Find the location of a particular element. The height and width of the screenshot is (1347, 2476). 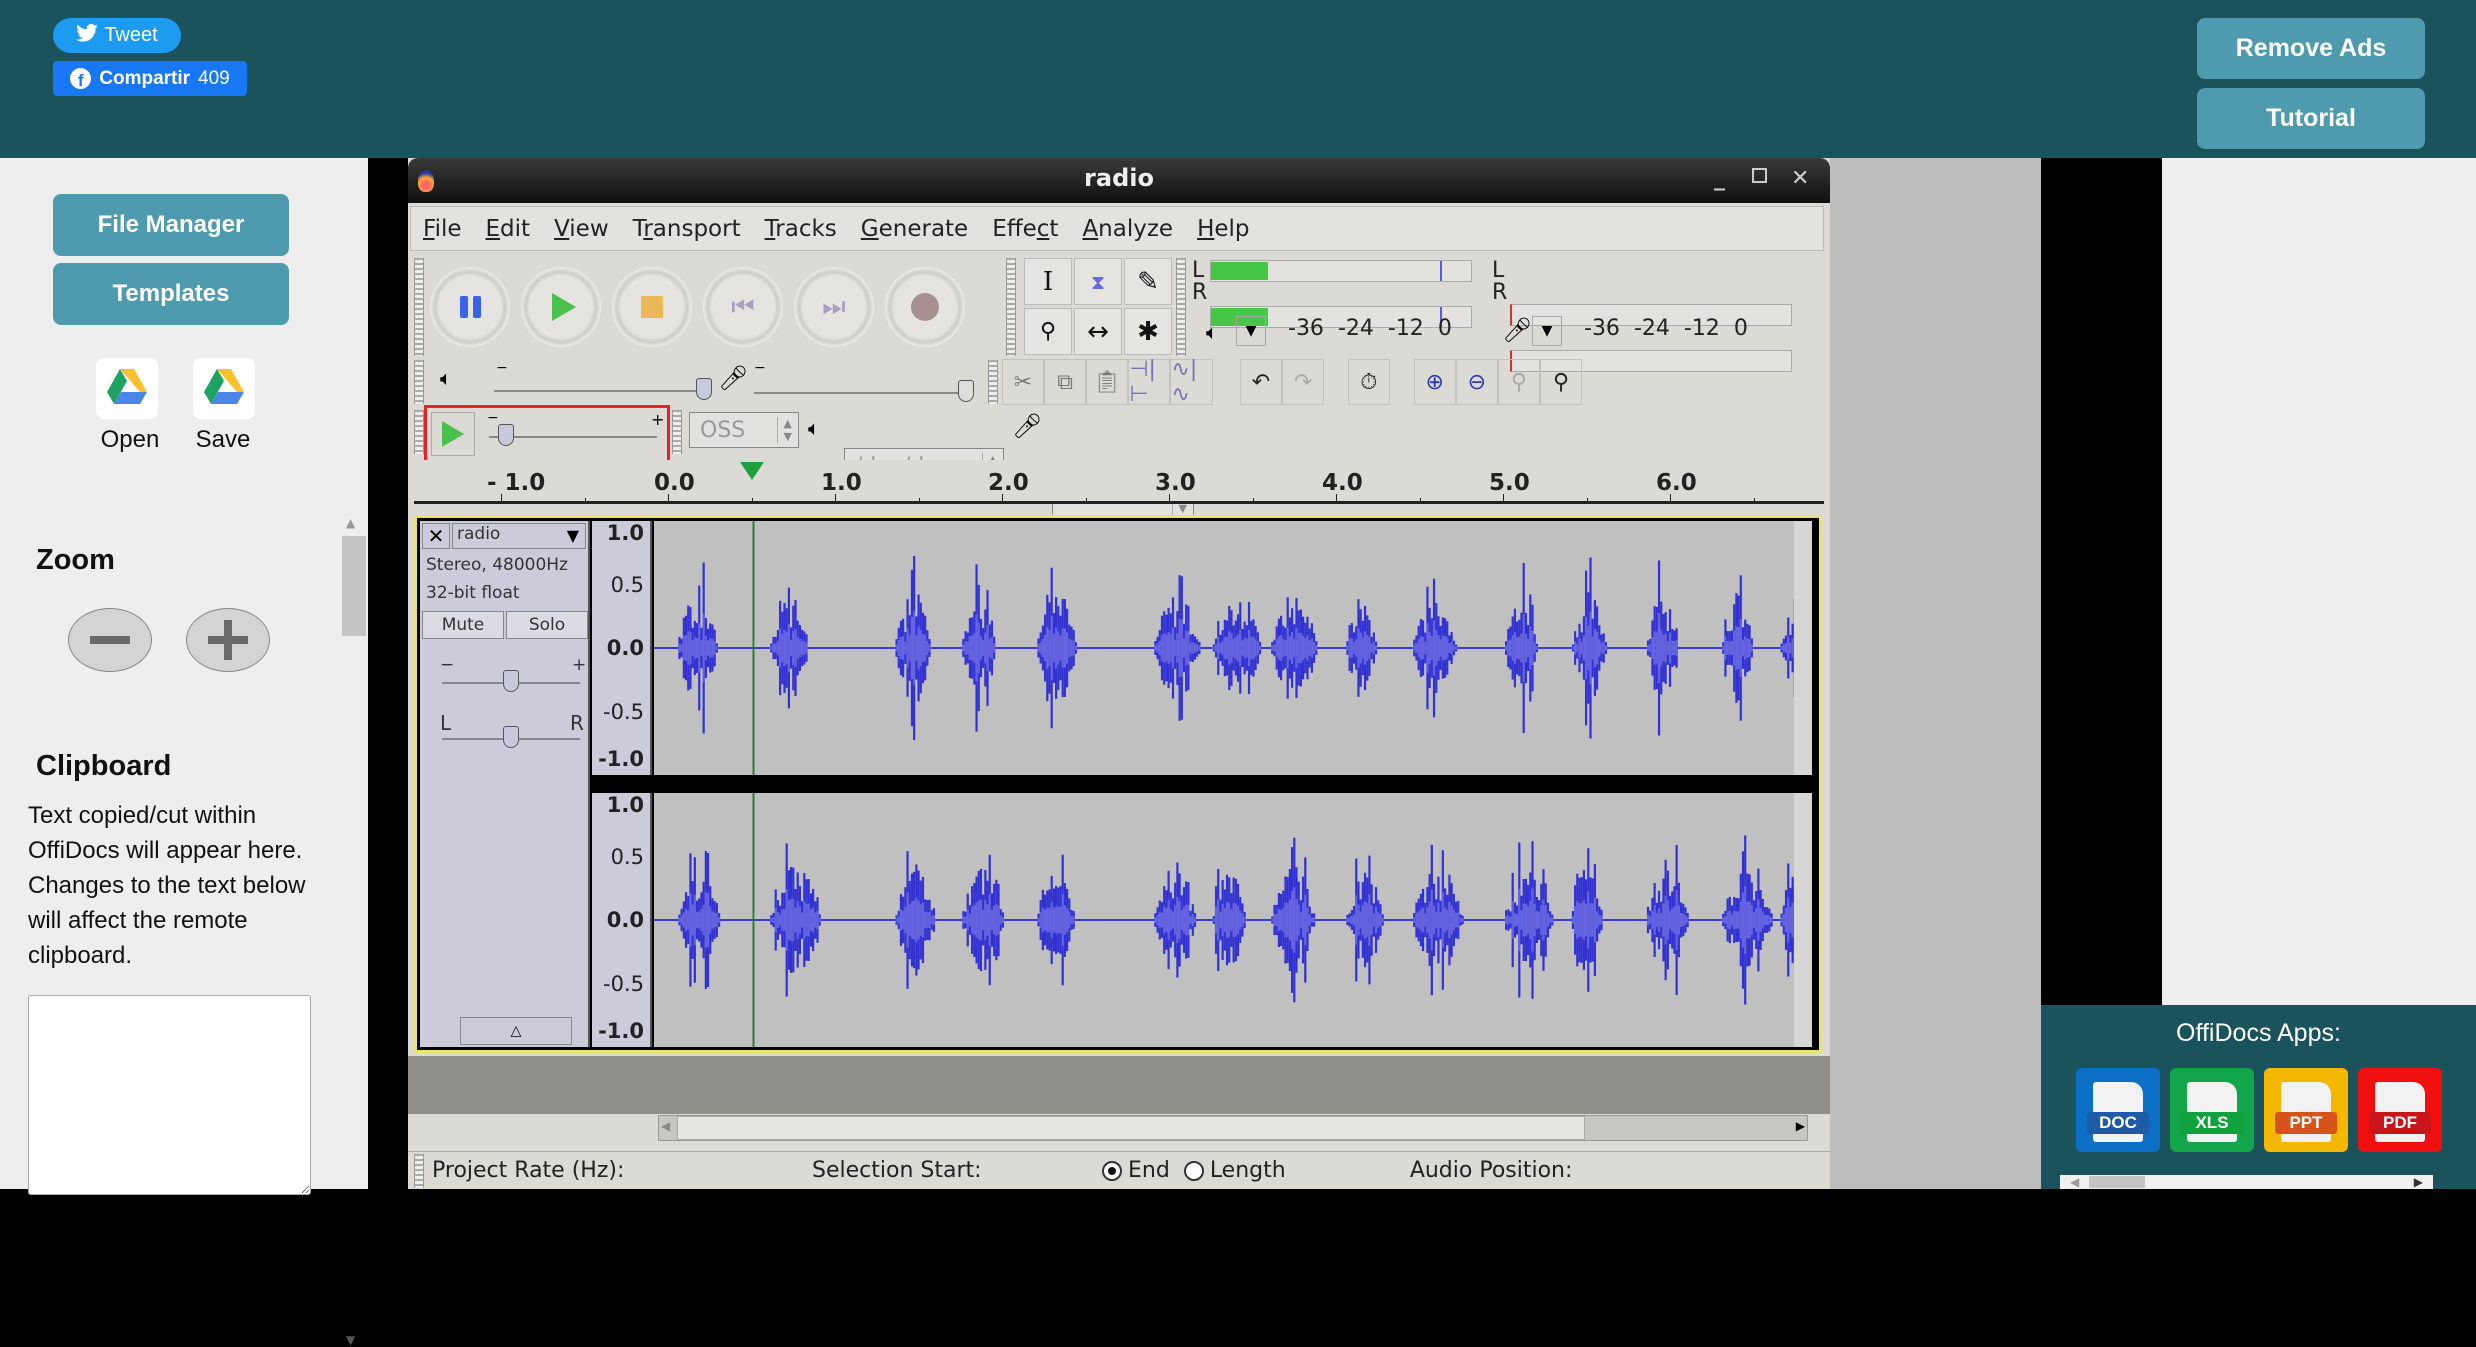

audio-host-select: OSS ▲ ▼ is located at coordinates (744, 430).